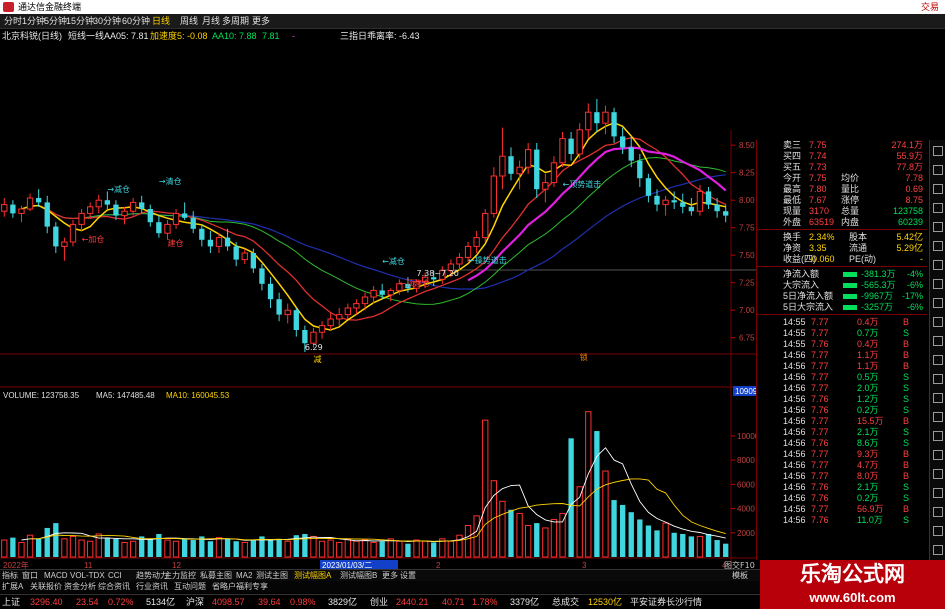  What do you see at coordinates (312, 575) in the screenshot?
I see `indicator-tab-10: 测试幅图A` at bounding box center [312, 575].